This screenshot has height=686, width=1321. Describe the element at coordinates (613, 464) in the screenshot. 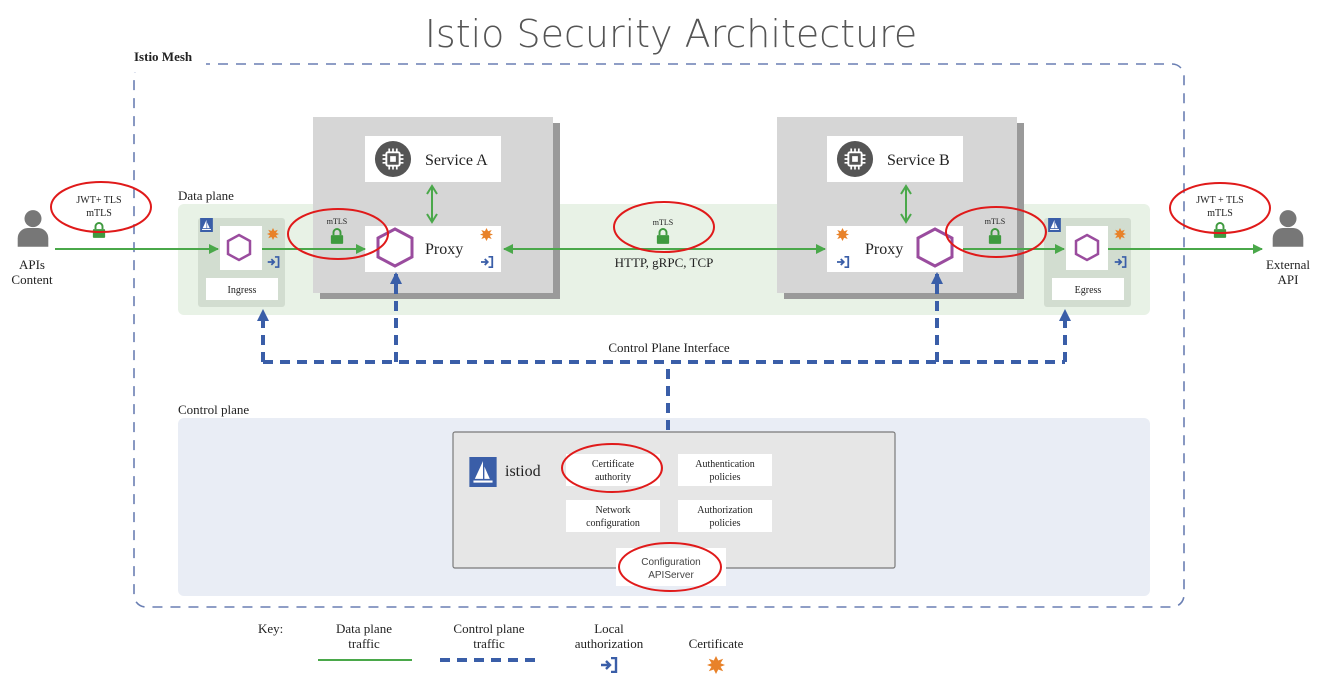

I see `certificate-authority-line1: Certificate` at that location.